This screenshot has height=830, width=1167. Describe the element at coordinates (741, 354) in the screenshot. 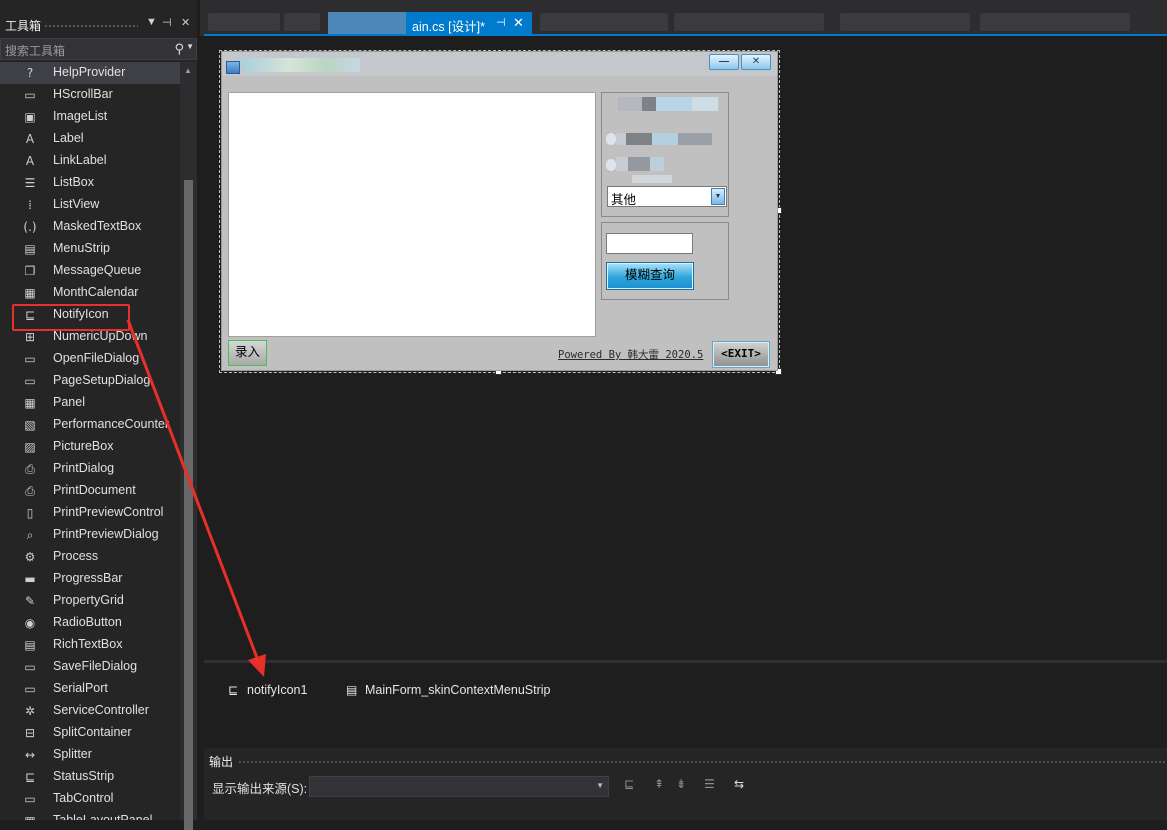

I see `exit-button: <EXIT>` at that location.